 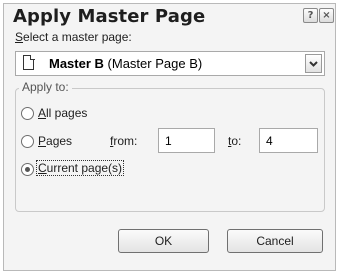 I want to click on dropdown-arrow-button, so click(x=313, y=63).